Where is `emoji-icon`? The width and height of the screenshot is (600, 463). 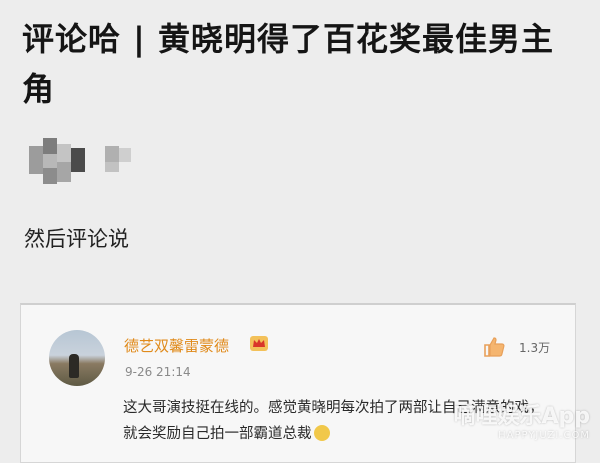 emoji-icon is located at coordinates (321, 433).